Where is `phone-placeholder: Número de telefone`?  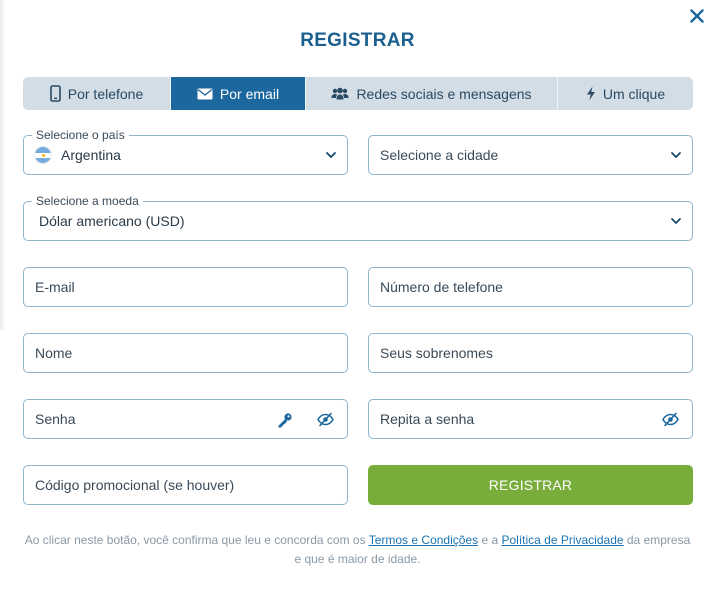
phone-placeholder: Número de telefone is located at coordinates (441, 287).